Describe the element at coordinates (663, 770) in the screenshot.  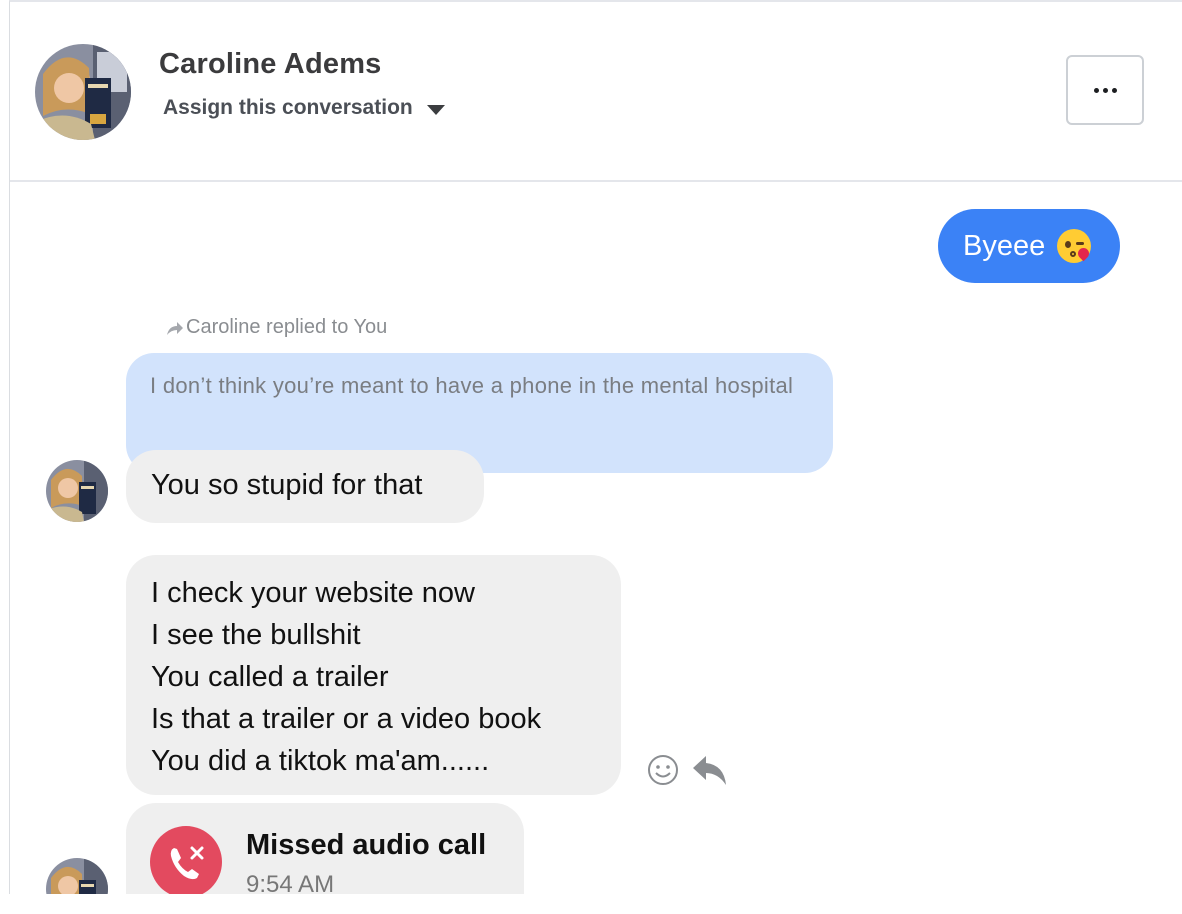
I see `smiley-icon` at that location.